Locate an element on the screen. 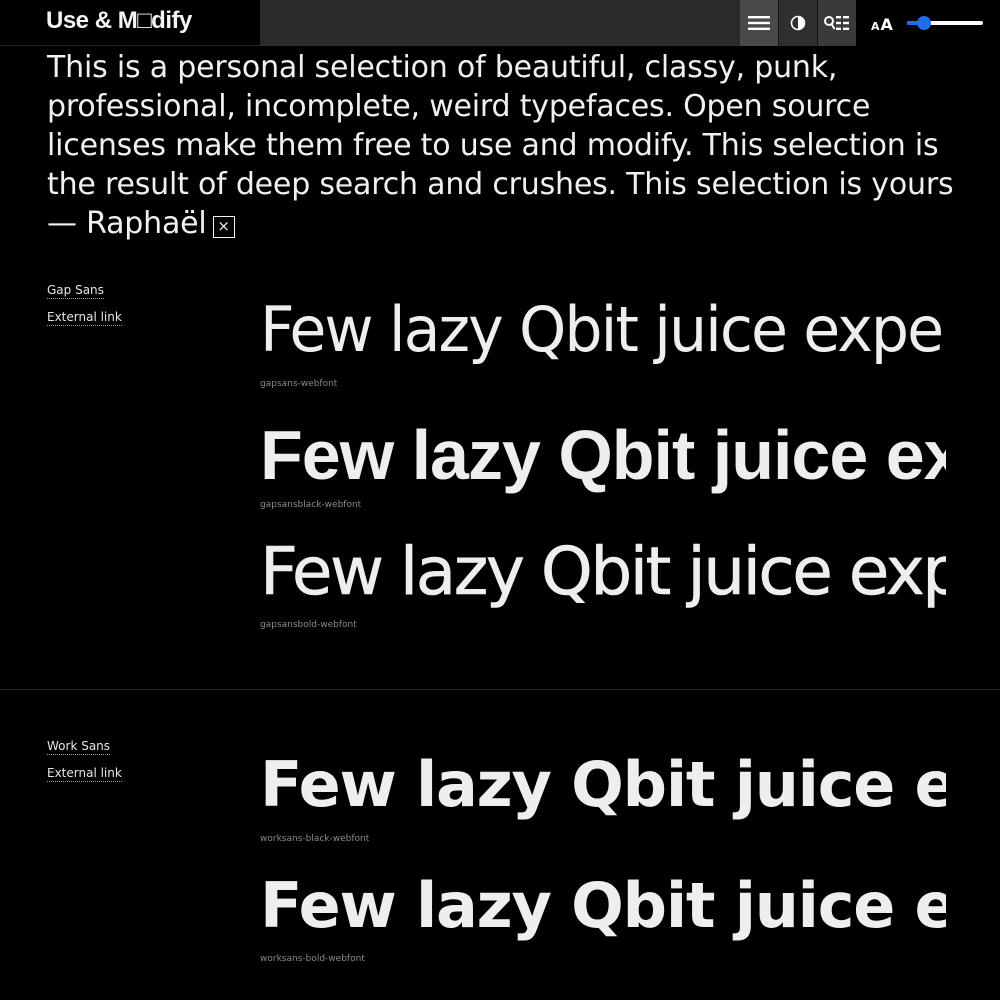 Image resolution: width=1000 pixels, height=1000 pixels. contrast-toggle-icon is located at coordinates (798, 23).